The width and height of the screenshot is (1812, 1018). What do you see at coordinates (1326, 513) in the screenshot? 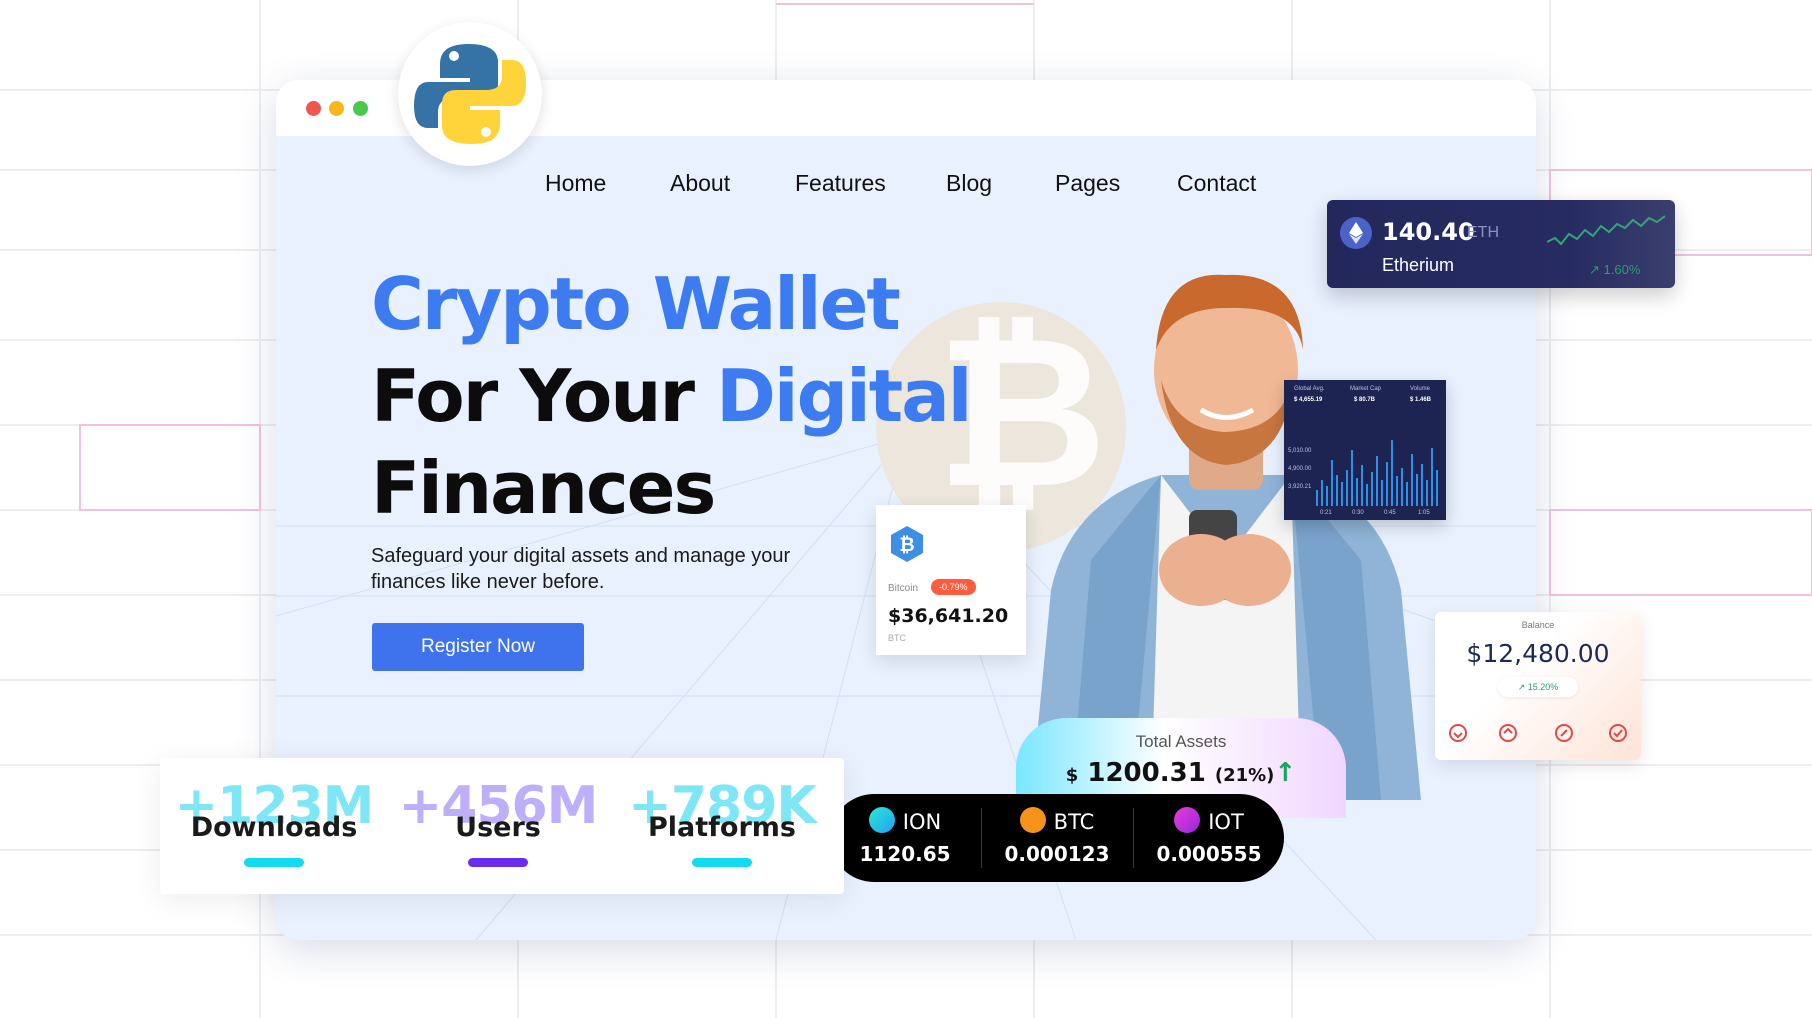
I see `chart-x-tick-1: 0:21` at bounding box center [1326, 513].